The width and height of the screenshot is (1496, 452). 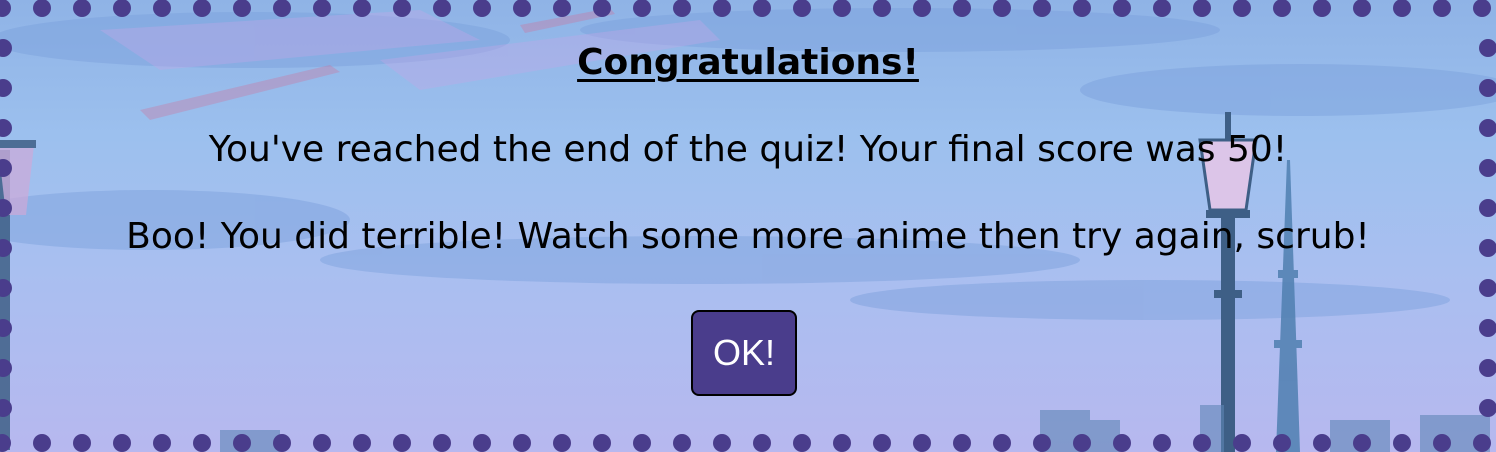 What do you see at coordinates (744, 353) in the screenshot?
I see `ok-button: OK!` at bounding box center [744, 353].